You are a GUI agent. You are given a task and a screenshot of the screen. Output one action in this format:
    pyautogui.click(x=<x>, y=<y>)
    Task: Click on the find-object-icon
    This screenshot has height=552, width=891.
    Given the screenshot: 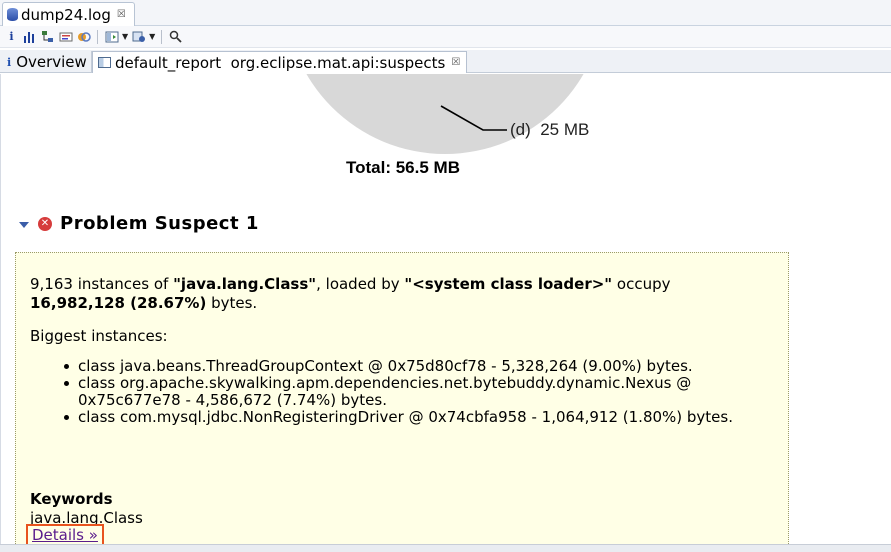 What is the action you would take?
    pyautogui.click(x=175, y=36)
    